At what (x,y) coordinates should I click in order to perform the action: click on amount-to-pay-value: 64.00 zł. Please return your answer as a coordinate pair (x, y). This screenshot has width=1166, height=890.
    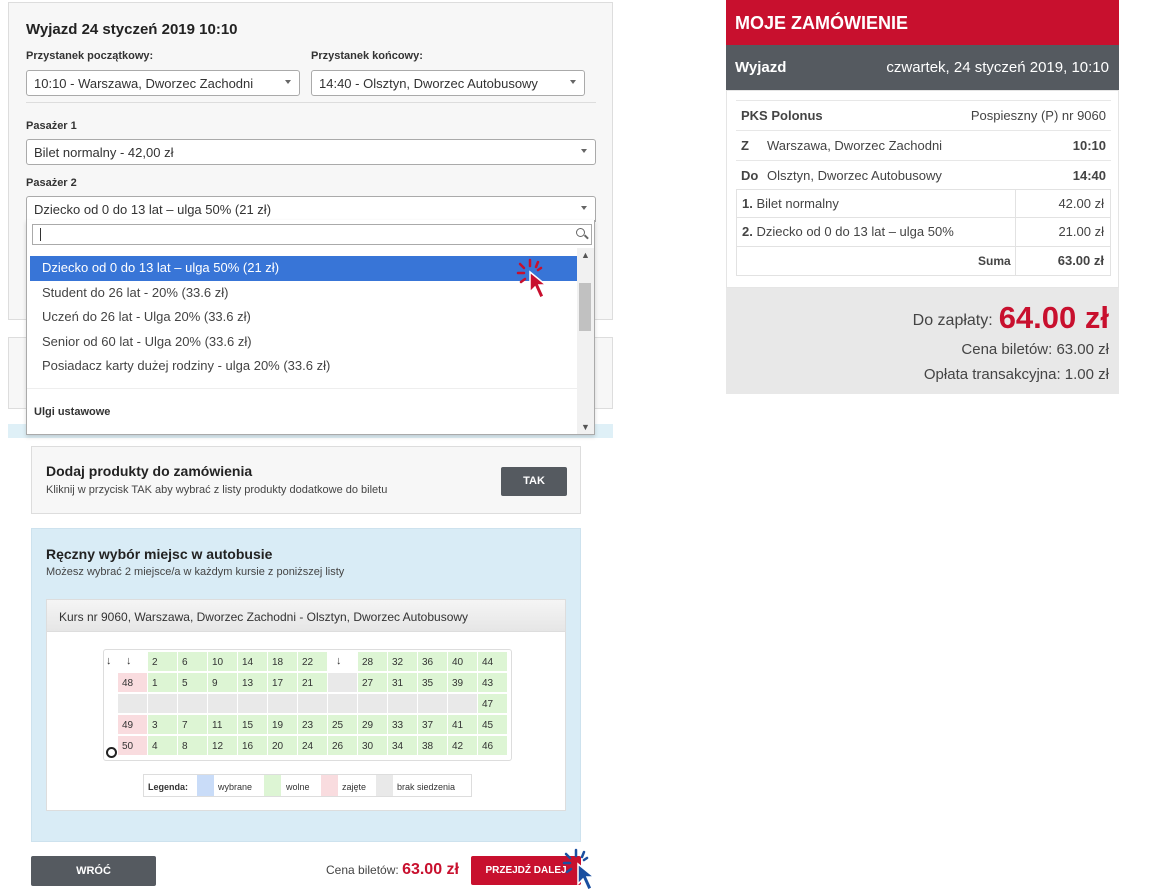
    Looking at the image, I should click on (1053, 317).